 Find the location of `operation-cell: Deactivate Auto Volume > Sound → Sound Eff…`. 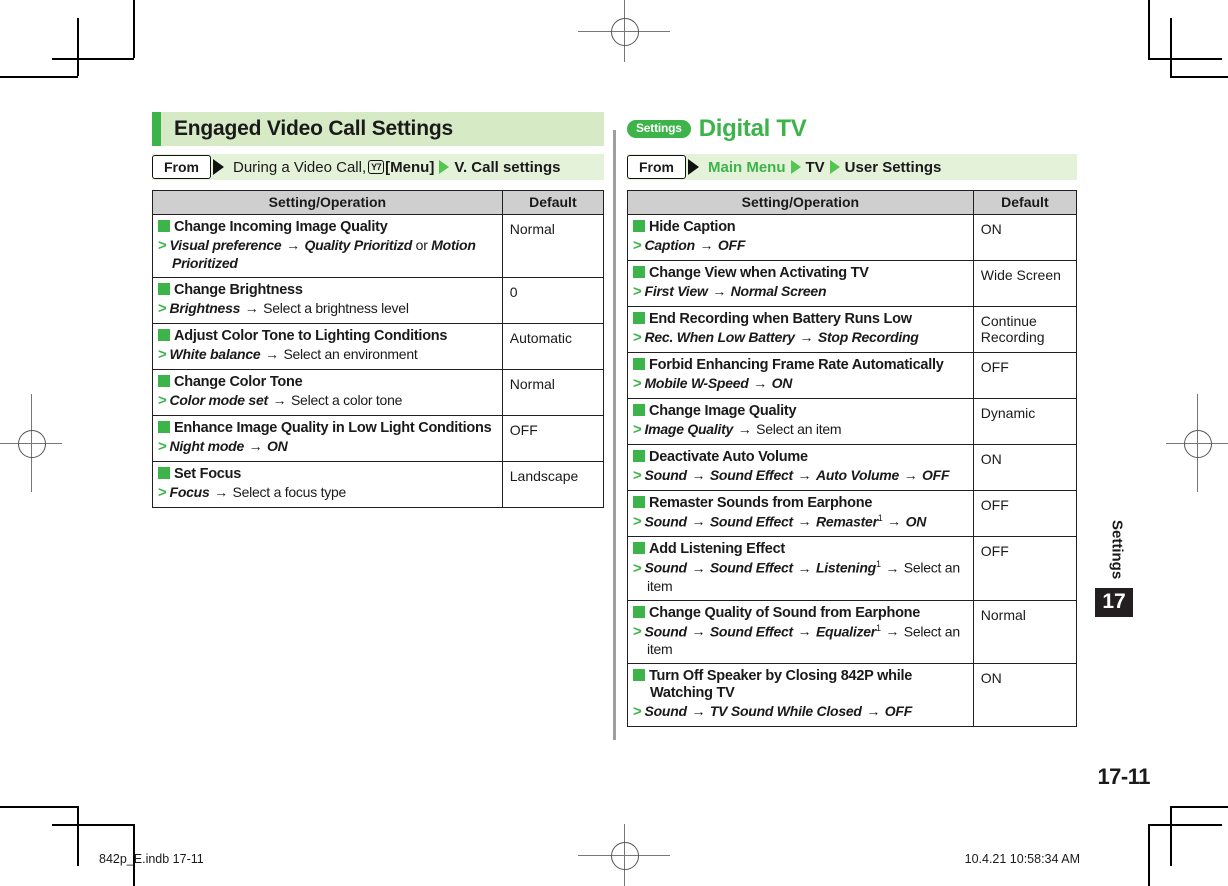

operation-cell: Deactivate Auto Volume > Sound → Sound Eff… is located at coordinates (800, 467).